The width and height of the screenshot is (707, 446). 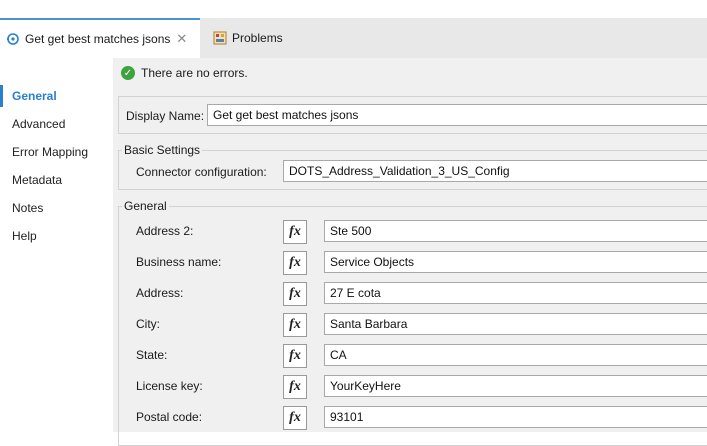 I want to click on business-name-input, so click(x=515, y=262).